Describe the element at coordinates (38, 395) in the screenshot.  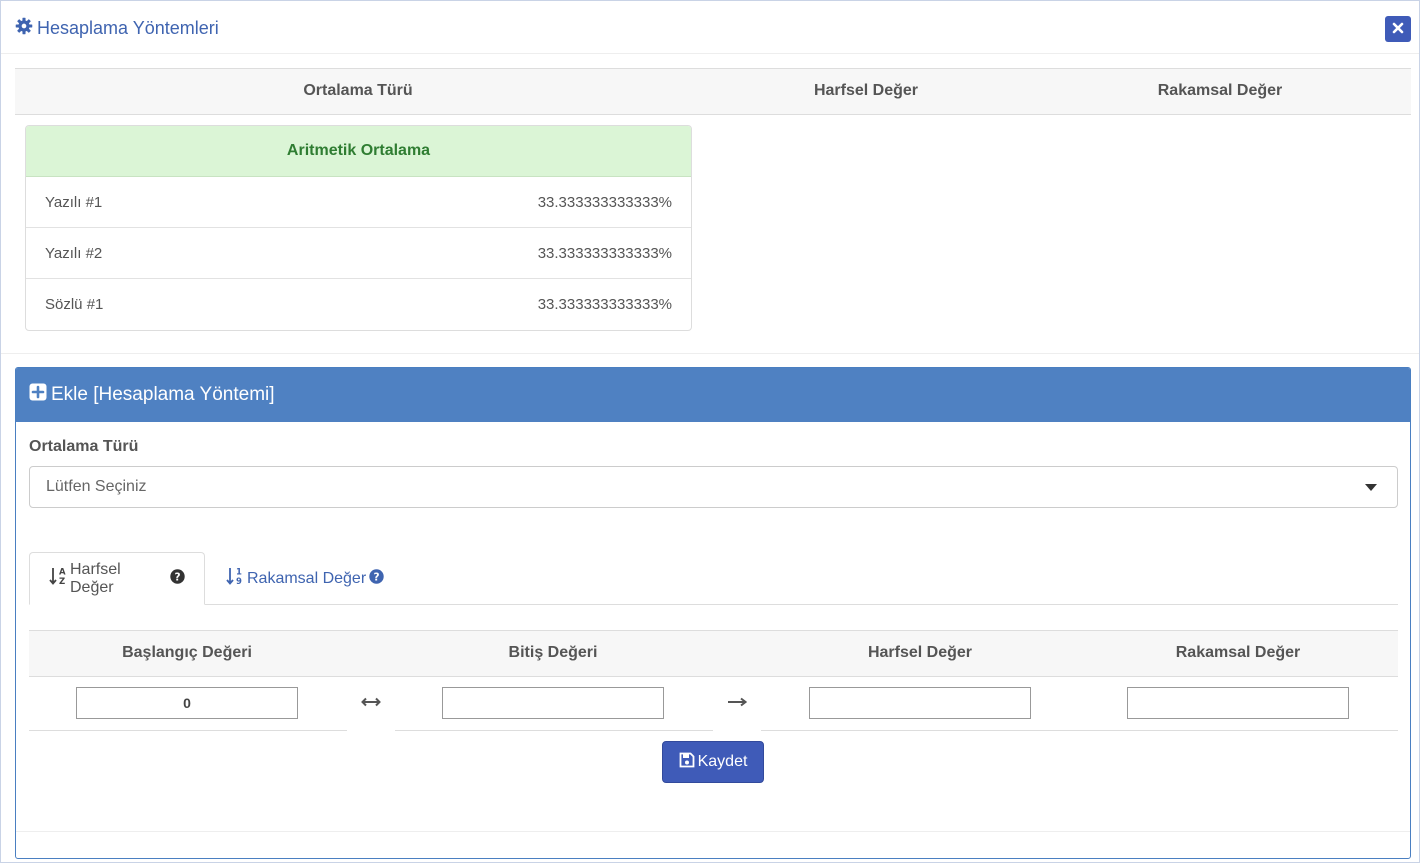
I see `plus-square-icon` at that location.